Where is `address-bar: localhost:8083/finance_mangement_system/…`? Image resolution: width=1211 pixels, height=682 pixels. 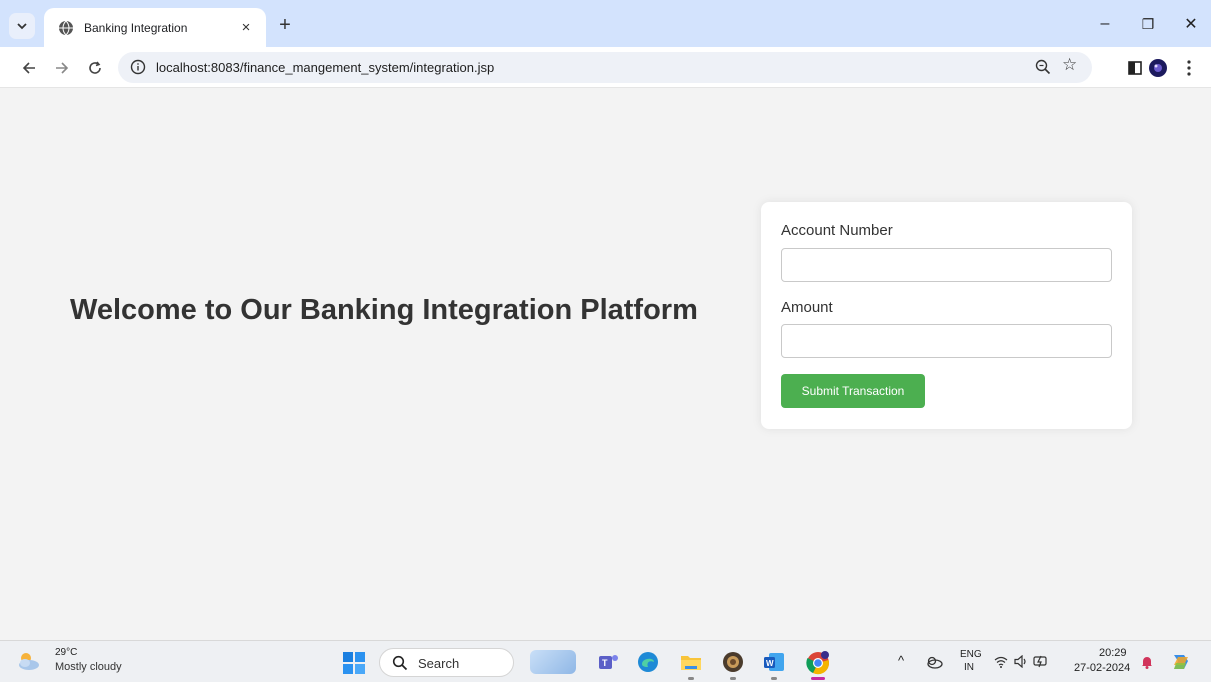 address-bar: localhost:8083/finance_mangement_system/… is located at coordinates (605, 67).